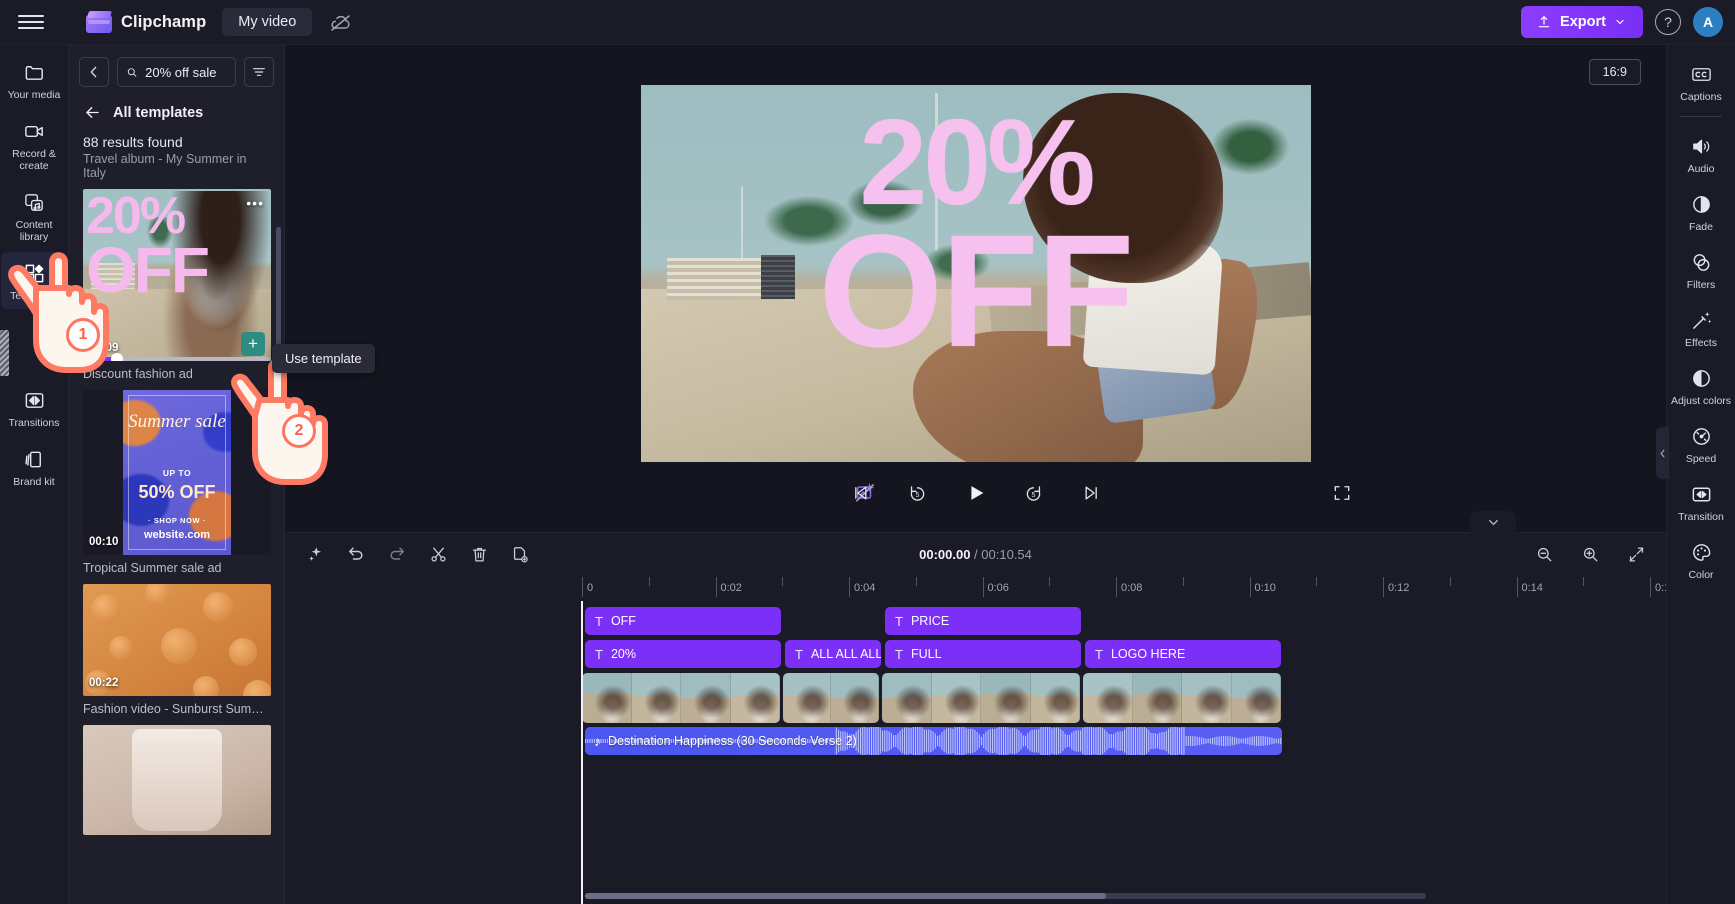 The height and width of the screenshot is (904, 1735). What do you see at coordinates (177, 275) in the screenshot?
I see `template-thumbnail: 20% OFF ••• 00:09 +` at bounding box center [177, 275].